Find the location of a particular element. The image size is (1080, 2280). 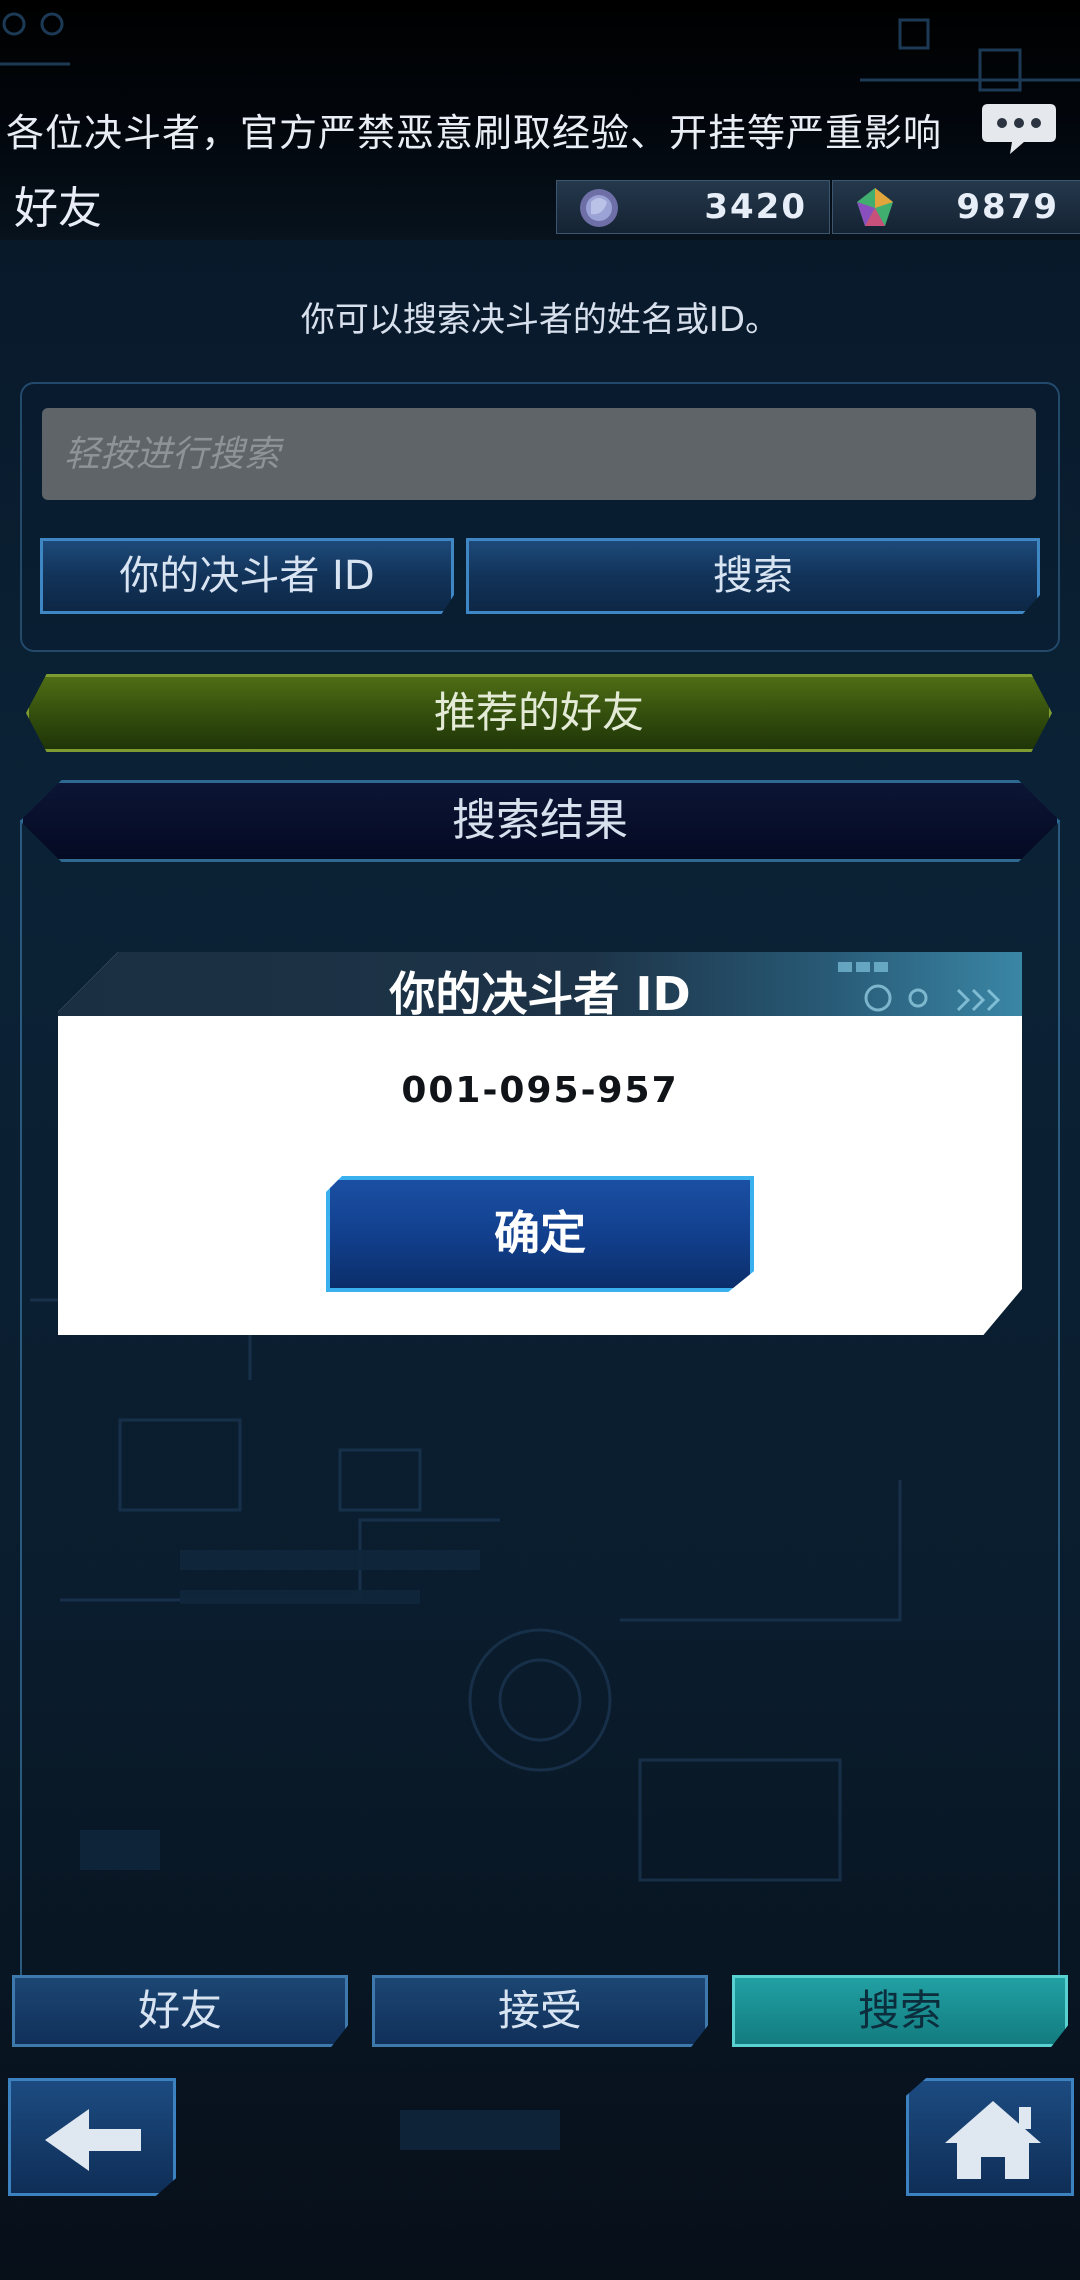

recommended-friends-button: 推荐的好友 is located at coordinates (539, 713).